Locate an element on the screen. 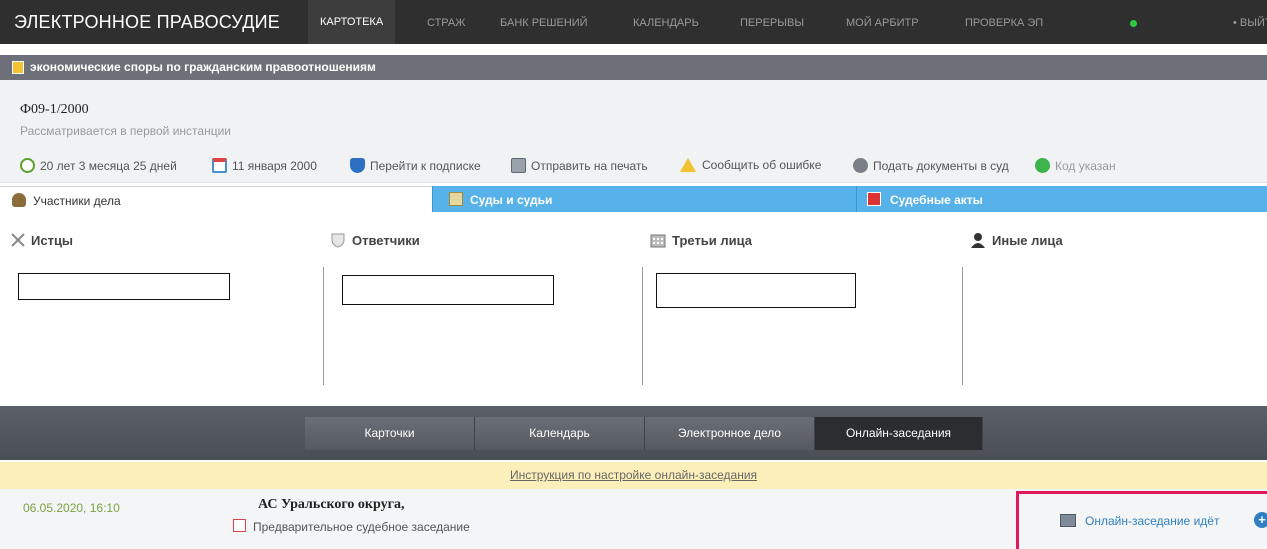 This screenshot has width=1267, height=549. print-link: Отправить на печать is located at coordinates (579, 165).